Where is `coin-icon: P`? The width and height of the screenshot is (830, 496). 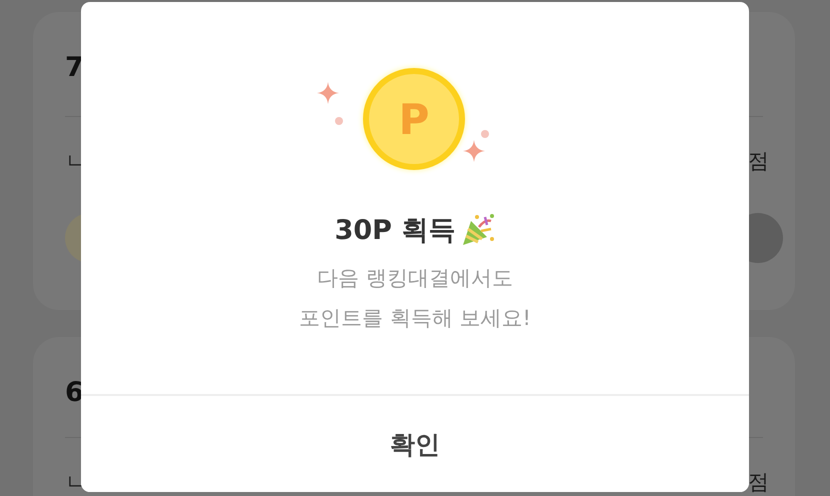 coin-icon: P is located at coordinates (414, 119).